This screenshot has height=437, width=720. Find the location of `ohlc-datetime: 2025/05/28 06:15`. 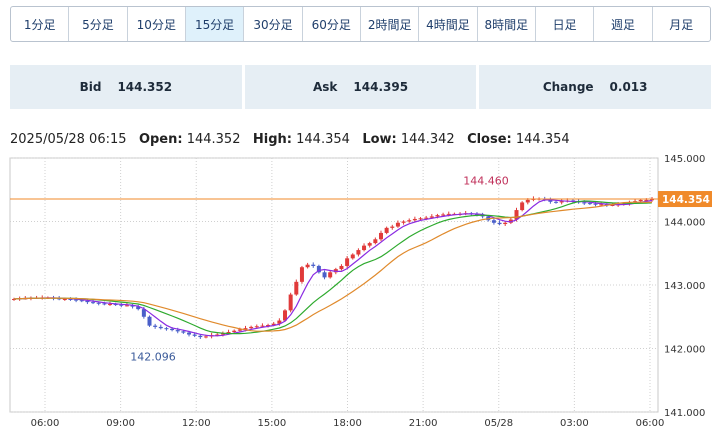

ohlc-datetime: 2025/05/28 06:15 is located at coordinates (68, 139).